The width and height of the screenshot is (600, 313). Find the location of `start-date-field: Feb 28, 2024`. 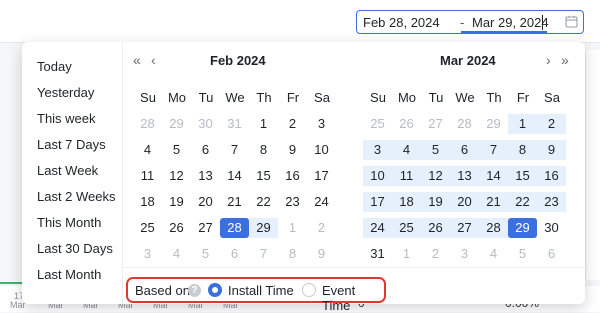

start-date-field: Feb 28, 2024 is located at coordinates (401, 22).